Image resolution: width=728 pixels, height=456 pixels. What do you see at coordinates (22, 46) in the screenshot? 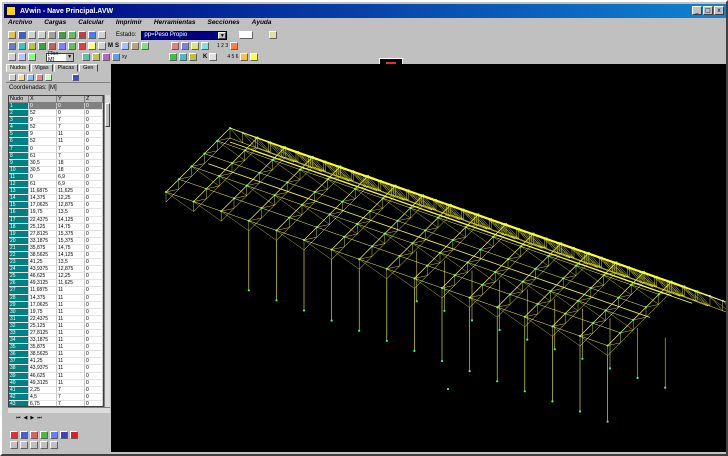
I see `node-icon` at bounding box center [22, 46].